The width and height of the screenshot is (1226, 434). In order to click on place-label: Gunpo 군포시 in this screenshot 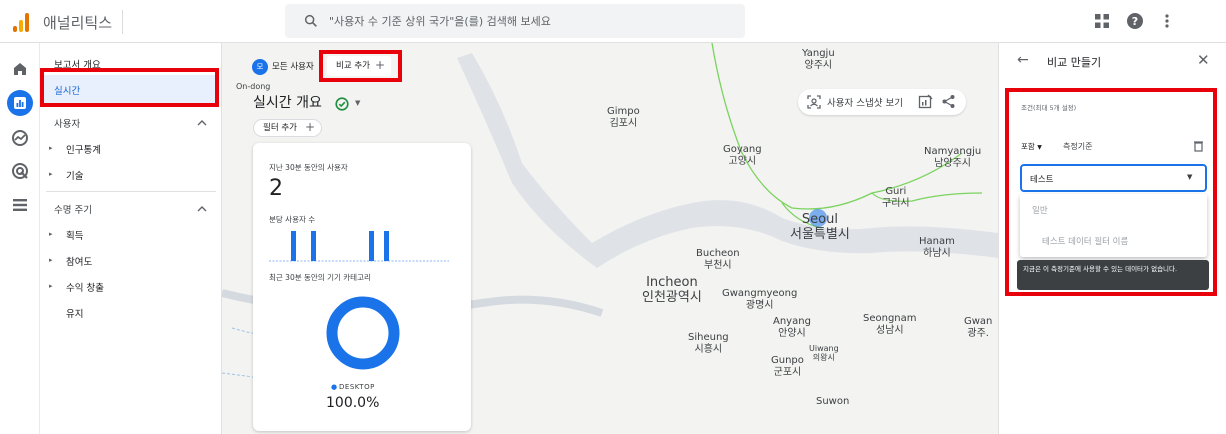, I will do `click(787, 366)`.